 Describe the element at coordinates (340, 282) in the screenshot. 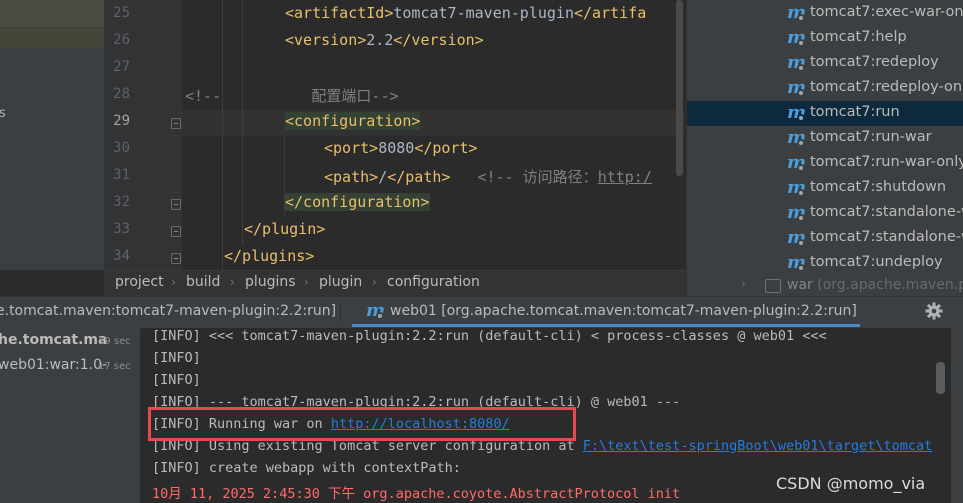

I see `breadcrumb-item: plugin` at that location.